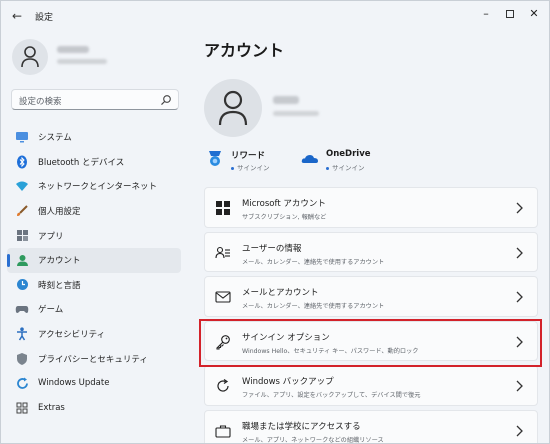  I want to click on gaming-icon, so click(22, 309).